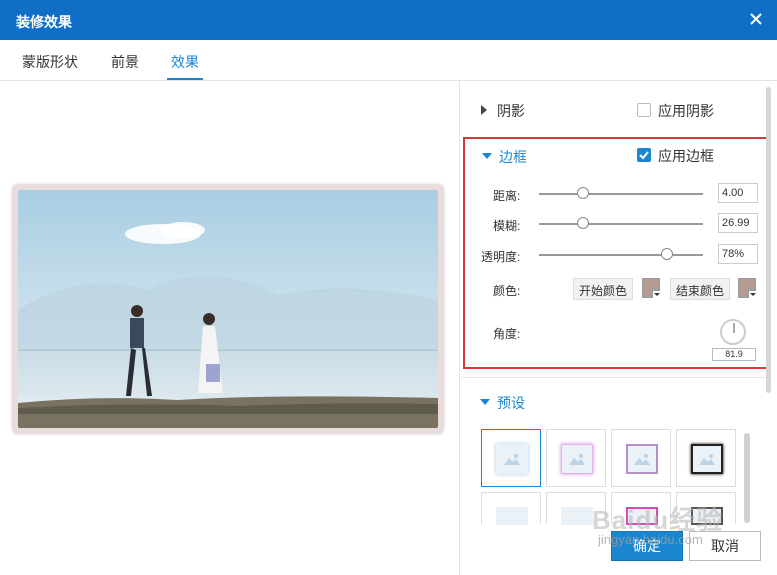 The height and width of the screenshot is (575, 777). Describe the element at coordinates (738, 223) in the screenshot. I see `blur-input` at that location.